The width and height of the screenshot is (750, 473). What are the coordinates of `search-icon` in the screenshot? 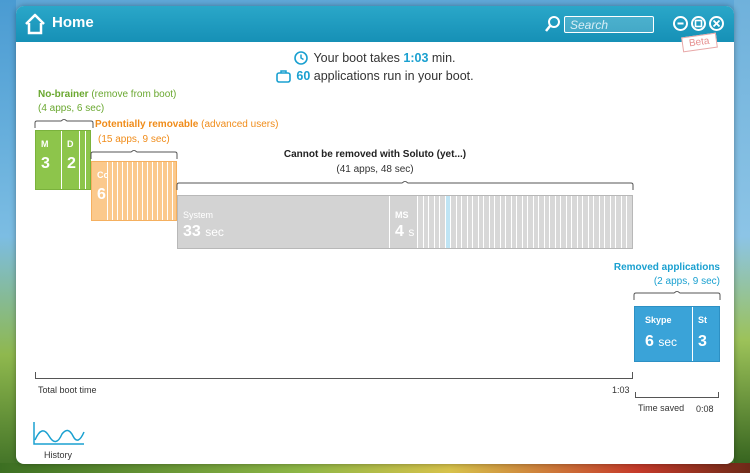 It's located at (553, 24).